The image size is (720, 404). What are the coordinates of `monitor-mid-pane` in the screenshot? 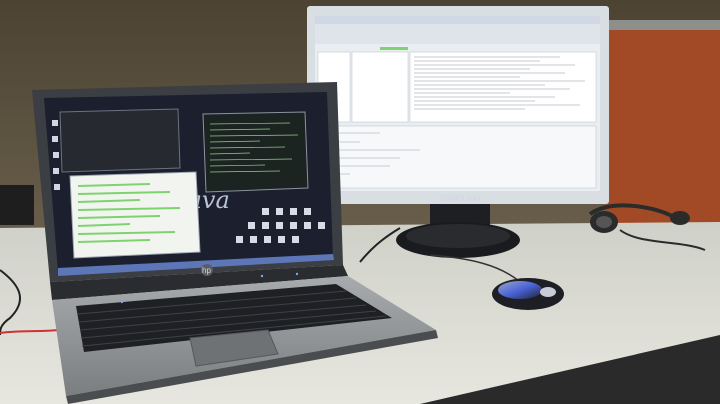 It's located at (380, 87).